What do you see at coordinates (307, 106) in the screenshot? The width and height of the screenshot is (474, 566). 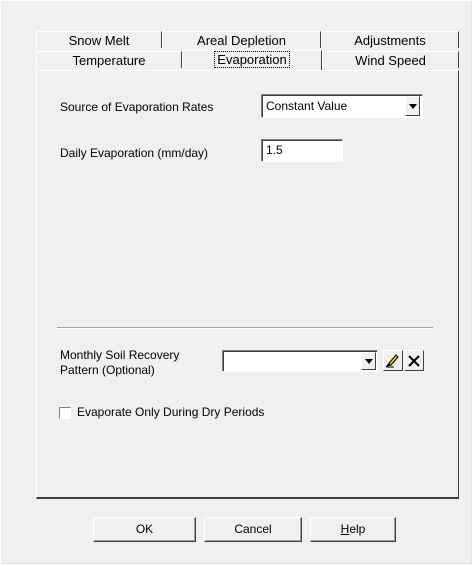 I see `source-select-value: Constant Value` at bounding box center [307, 106].